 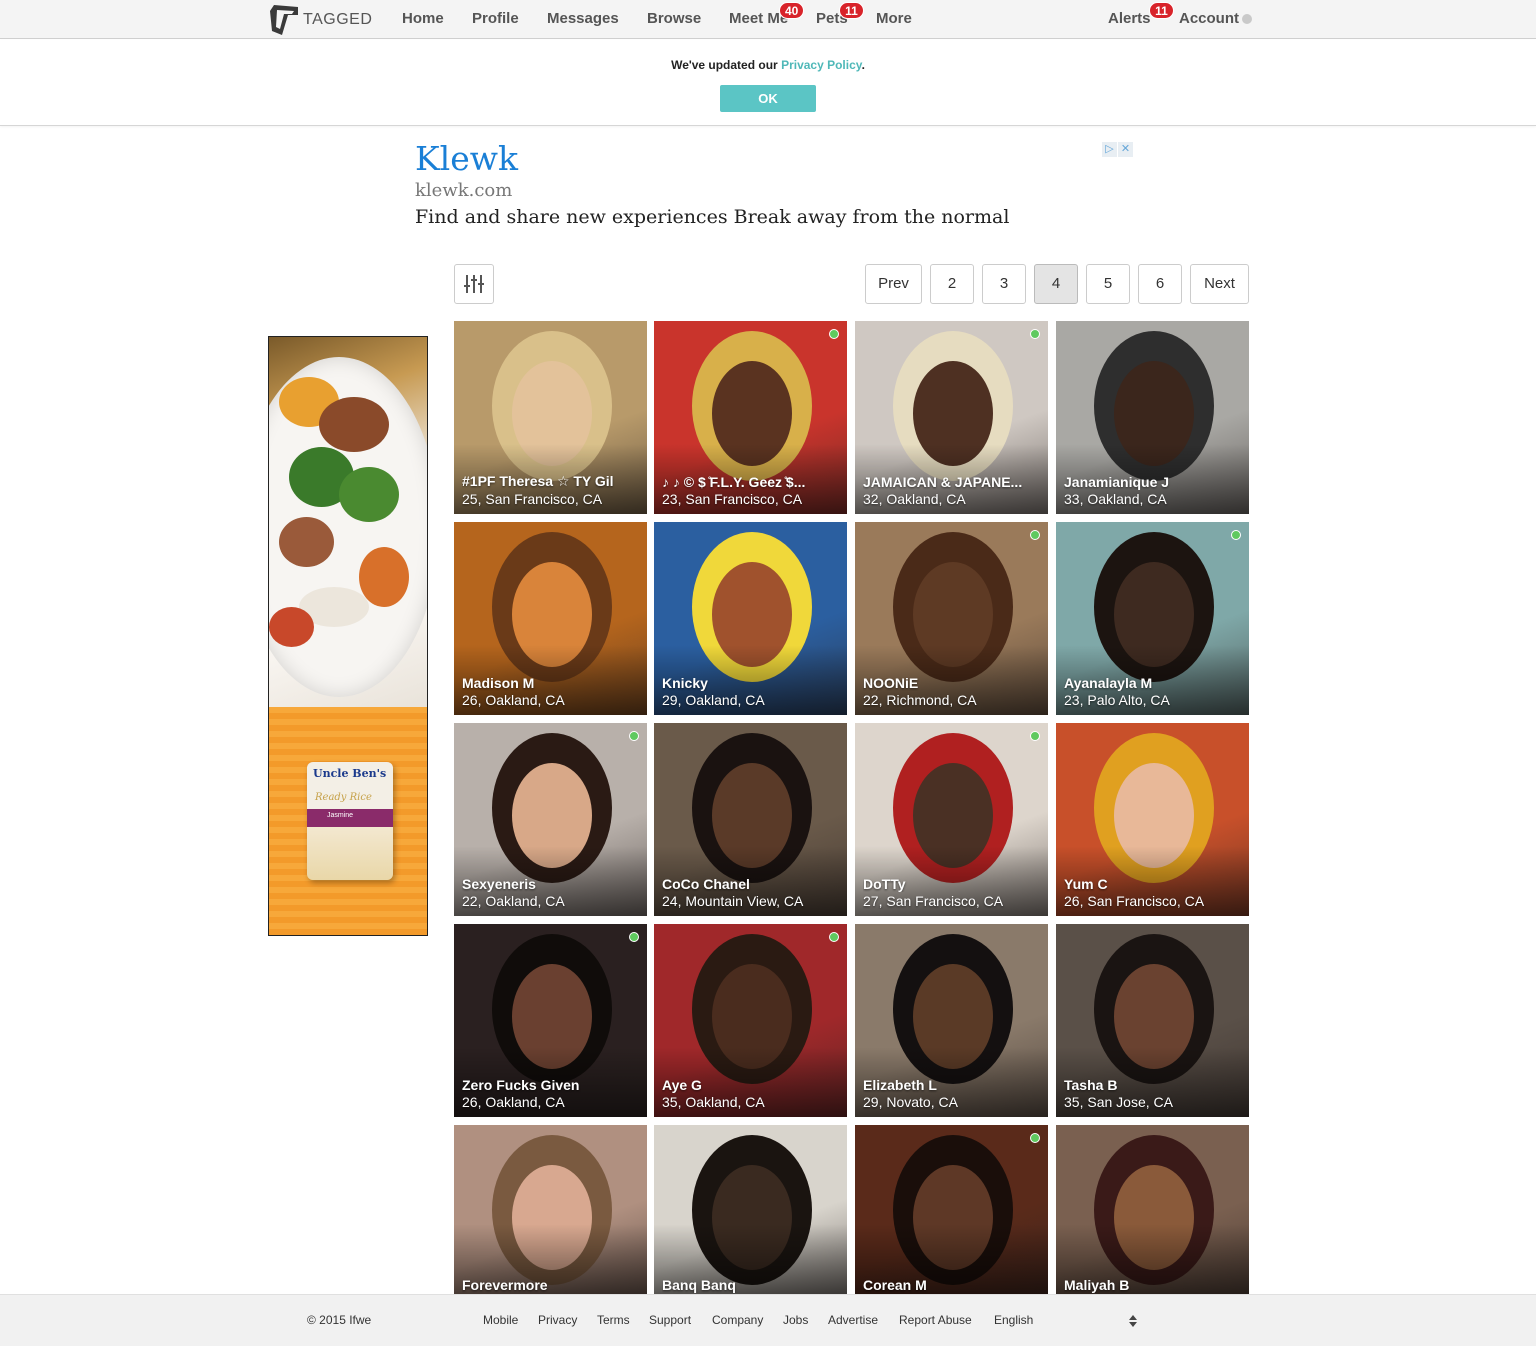 What do you see at coordinates (952, 284) in the screenshot?
I see `pagination-page: 2` at bounding box center [952, 284].